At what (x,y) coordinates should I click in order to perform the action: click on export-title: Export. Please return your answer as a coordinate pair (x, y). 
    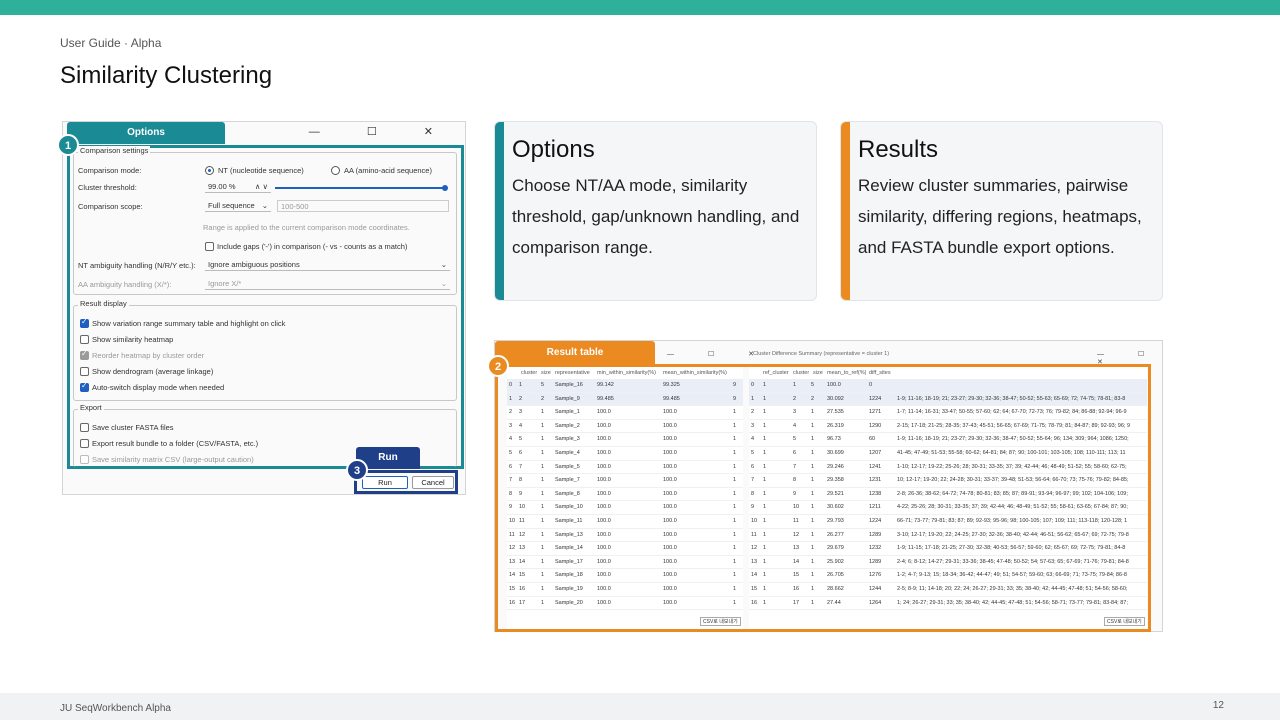
    Looking at the image, I should click on (91, 407).